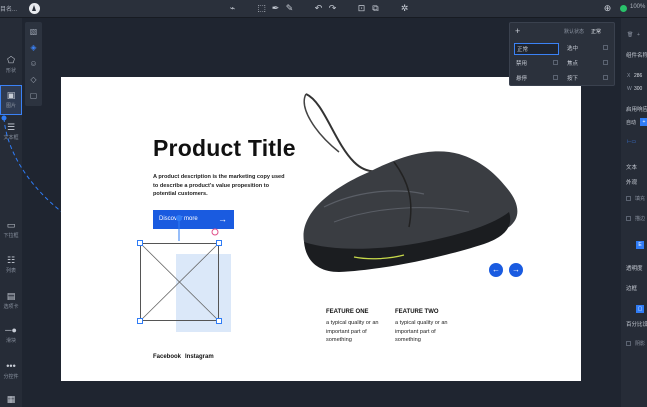 The image size is (647, 407). Describe the element at coordinates (628, 218) in the screenshot. I see `stroke-checkbox` at that location.